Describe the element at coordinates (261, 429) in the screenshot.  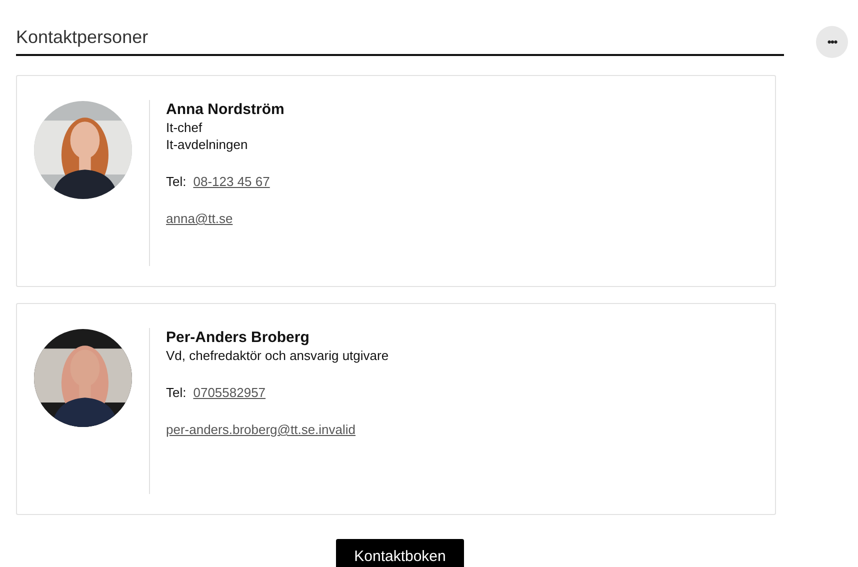
I see `email-link: per-anders.broberg@tt.se.invalid` at that location.